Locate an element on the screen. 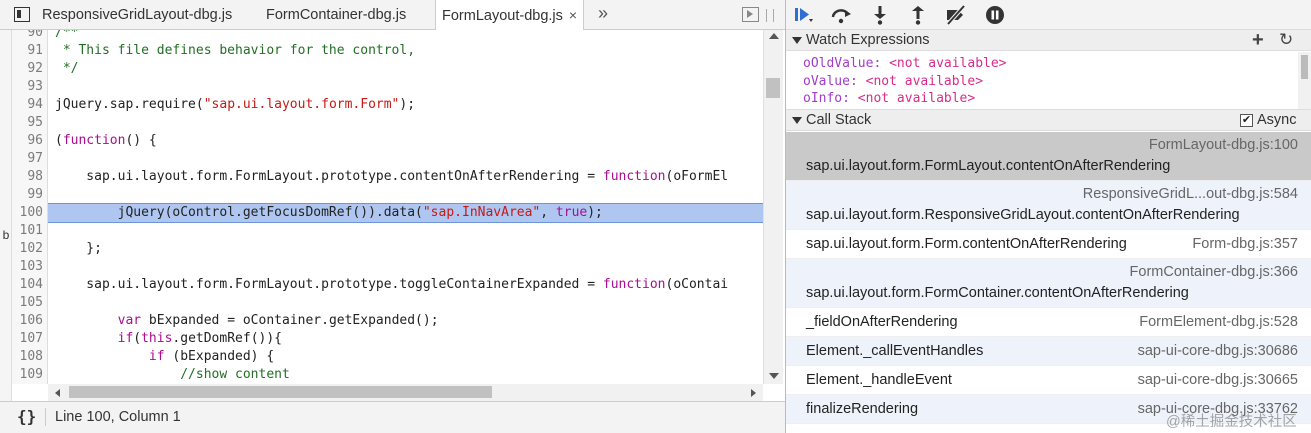 This screenshot has width=1311, height=433. watch-scrollbar is located at coordinates (1304, 81).